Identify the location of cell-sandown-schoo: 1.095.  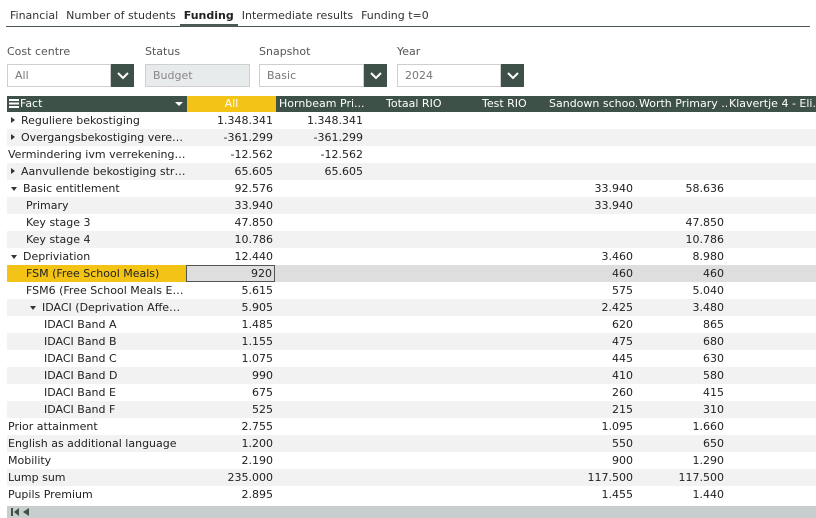
(591, 426).